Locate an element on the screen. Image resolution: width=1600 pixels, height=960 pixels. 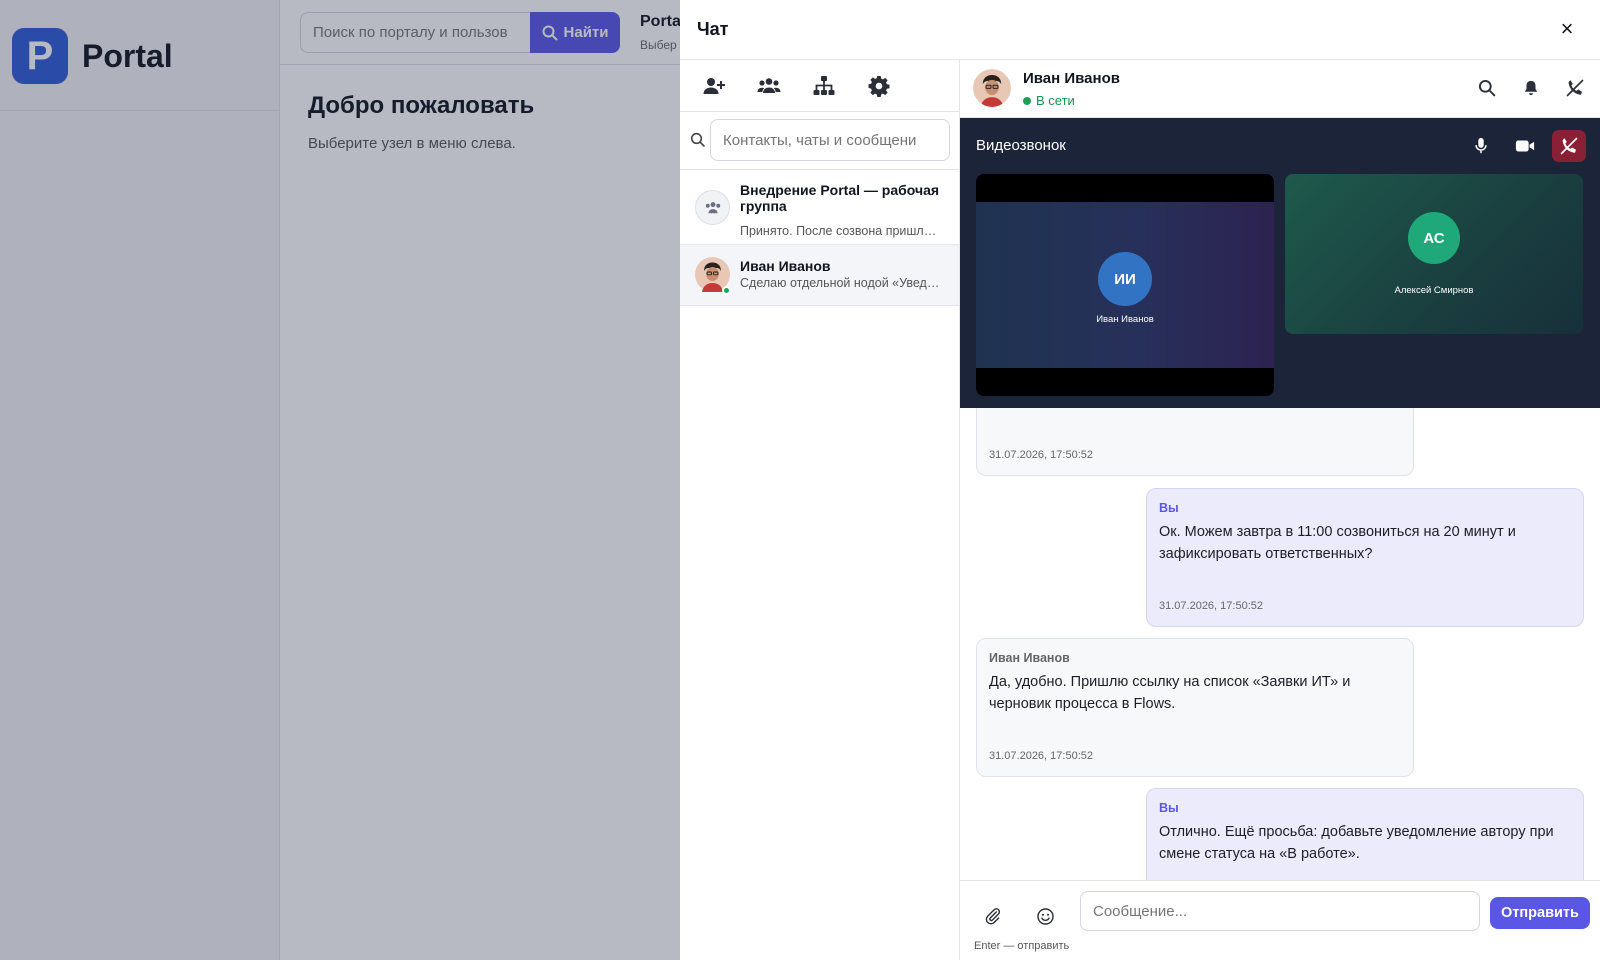
emoji-icon is located at coordinates (1045, 916).